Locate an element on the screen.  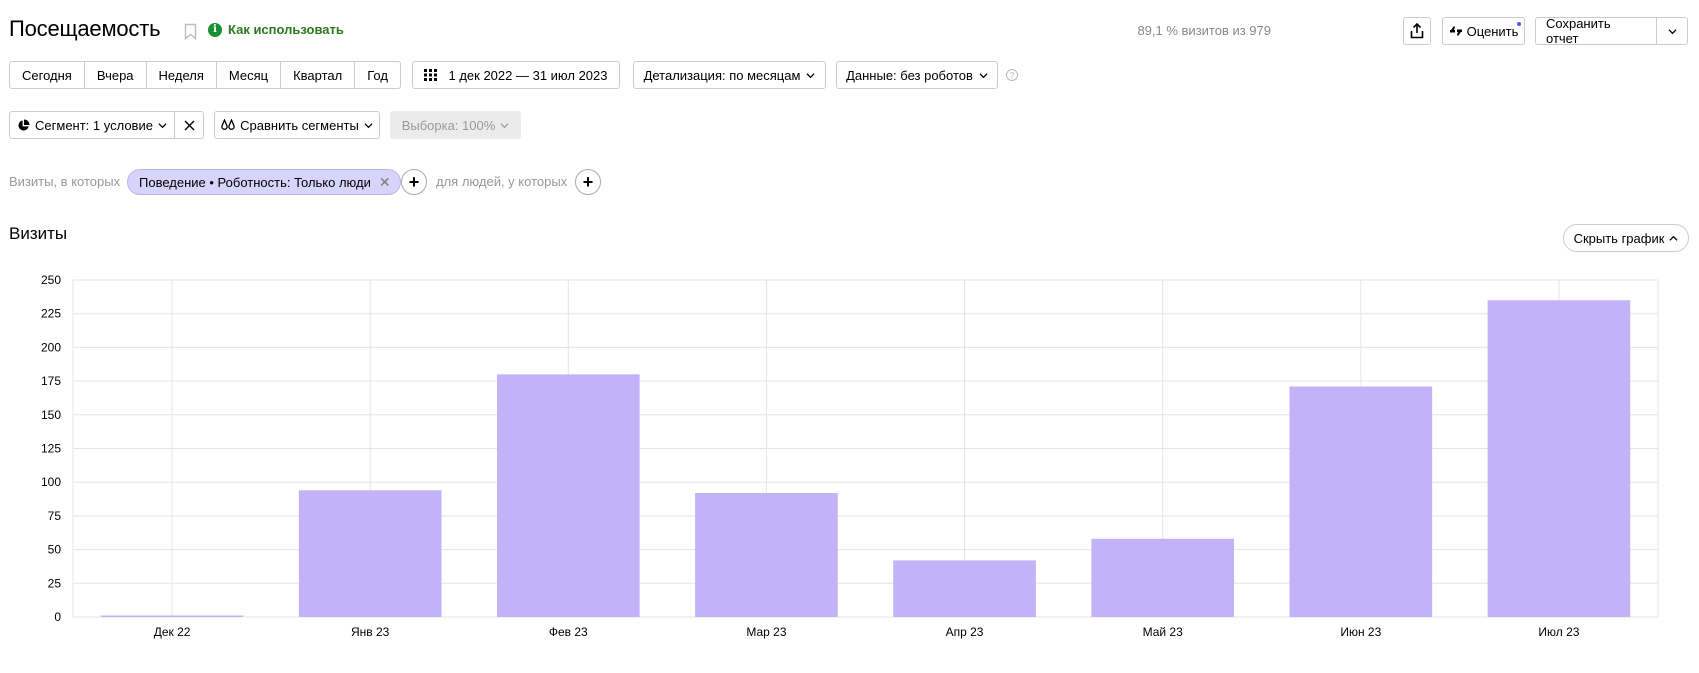
add-visit-condition-button: + is located at coordinates (414, 182).